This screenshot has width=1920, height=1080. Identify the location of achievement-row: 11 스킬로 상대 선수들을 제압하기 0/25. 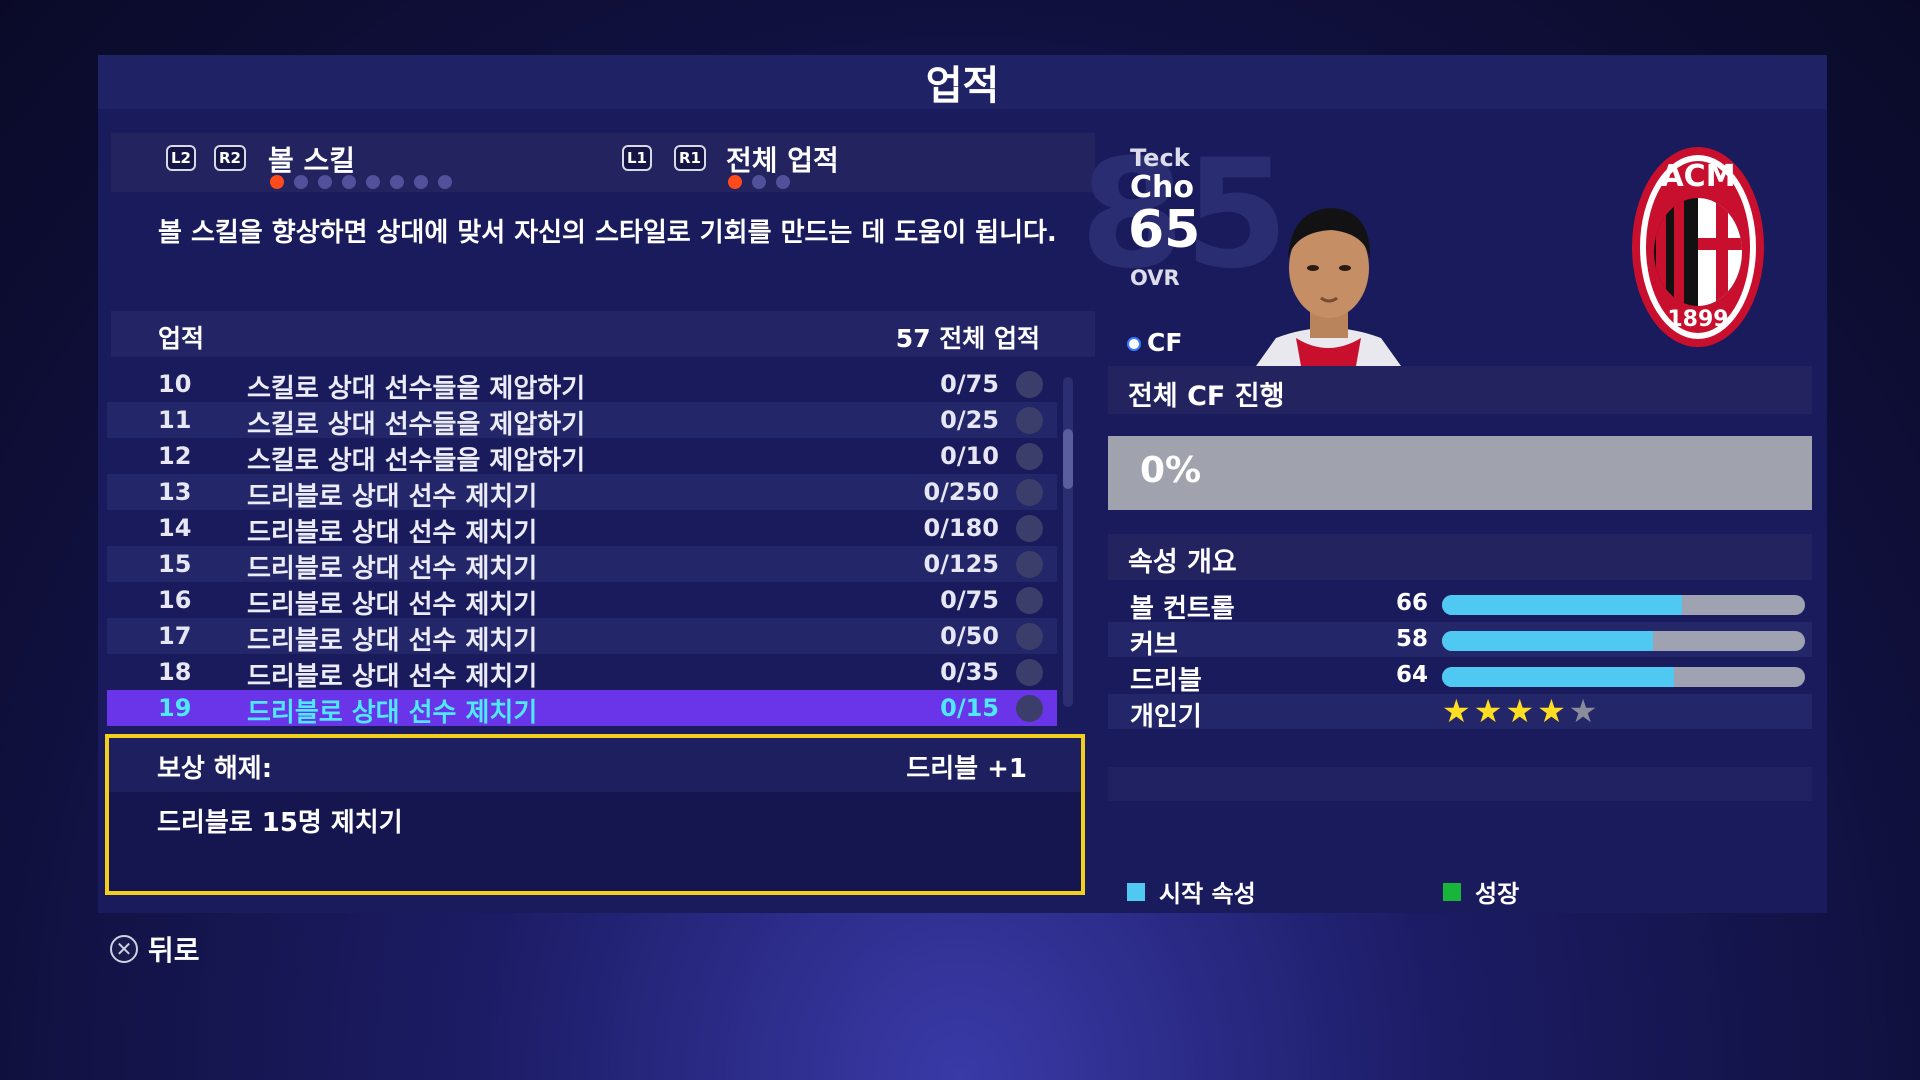
(582, 421).